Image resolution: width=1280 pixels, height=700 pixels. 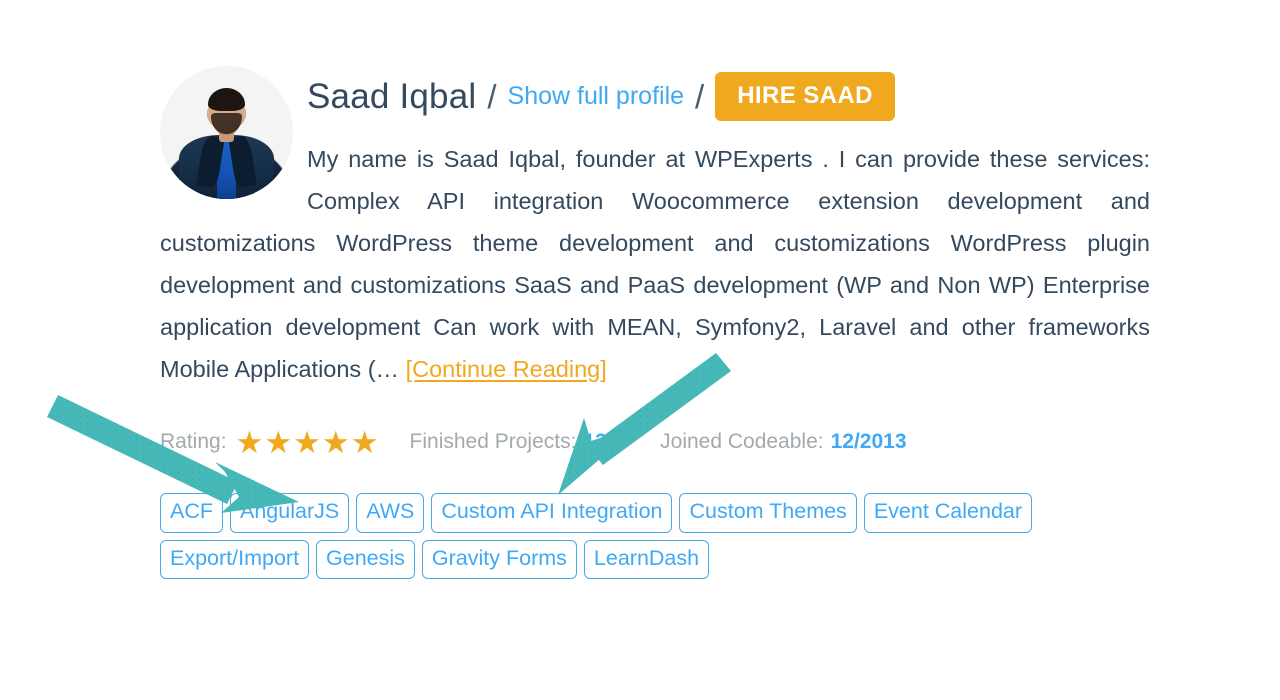 I want to click on finished-projects-group: Finished Projects: 1359, so click(x=520, y=441).